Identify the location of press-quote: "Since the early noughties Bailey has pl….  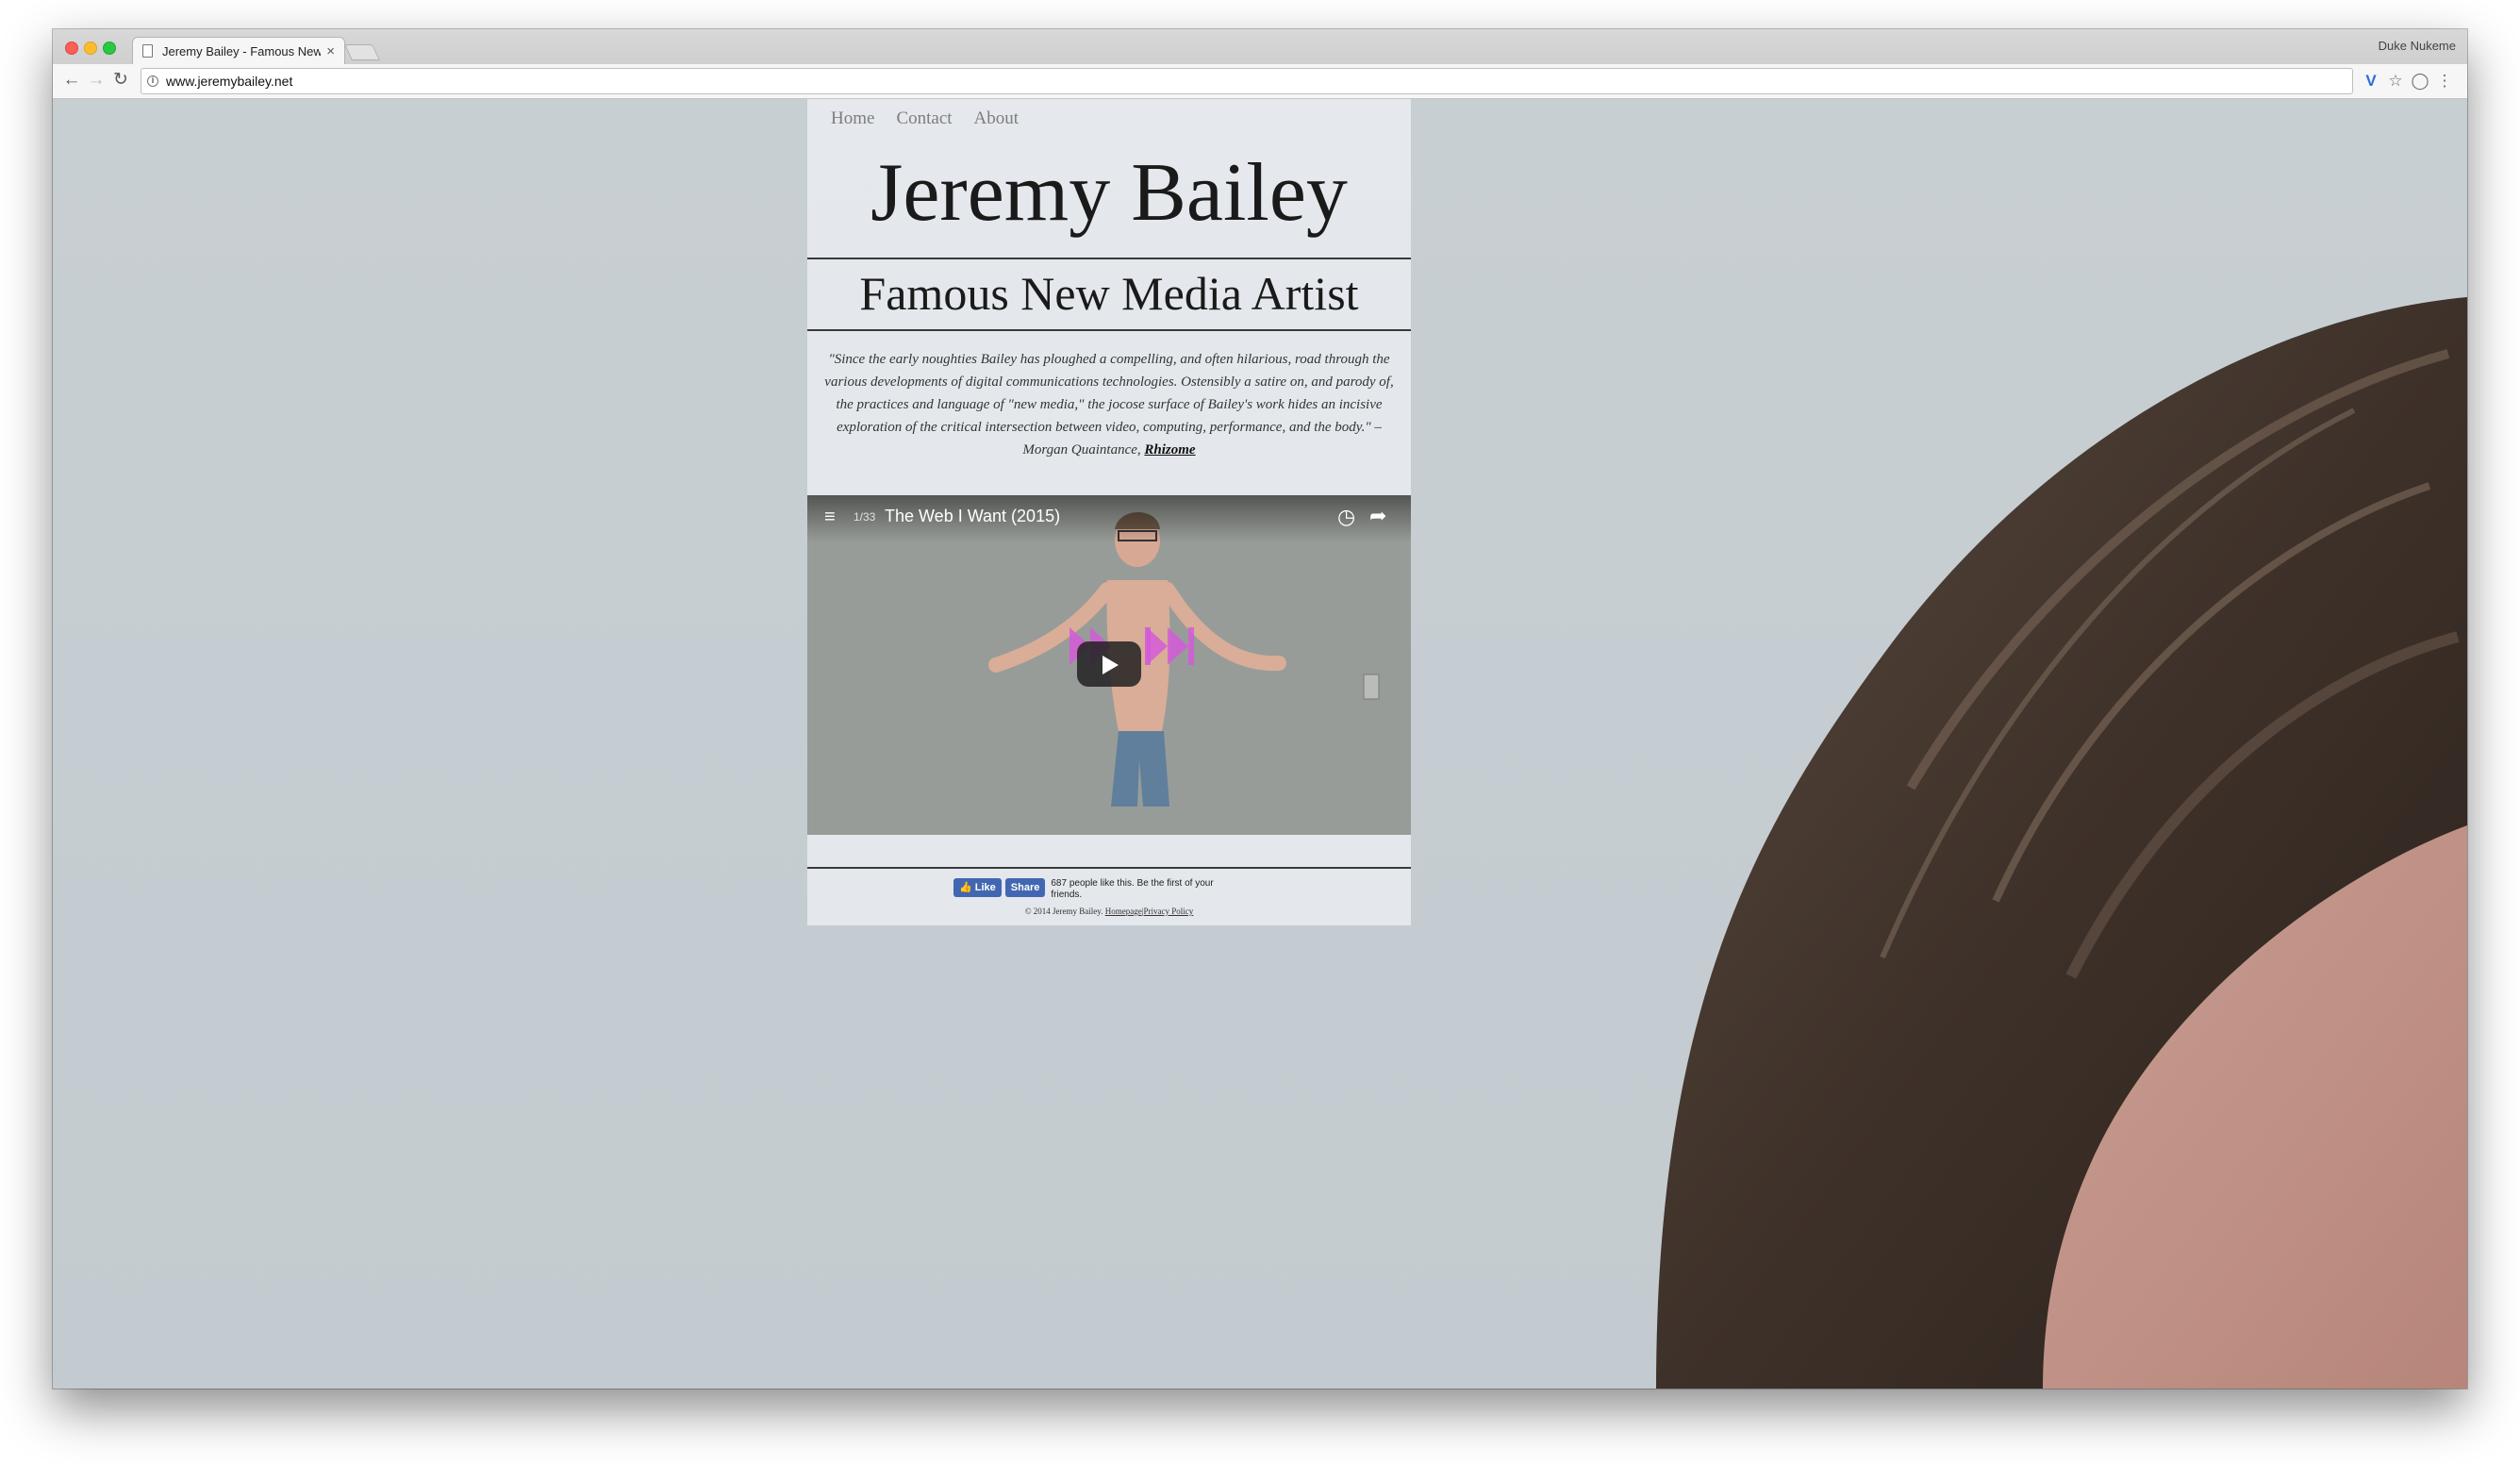
(1109, 404).